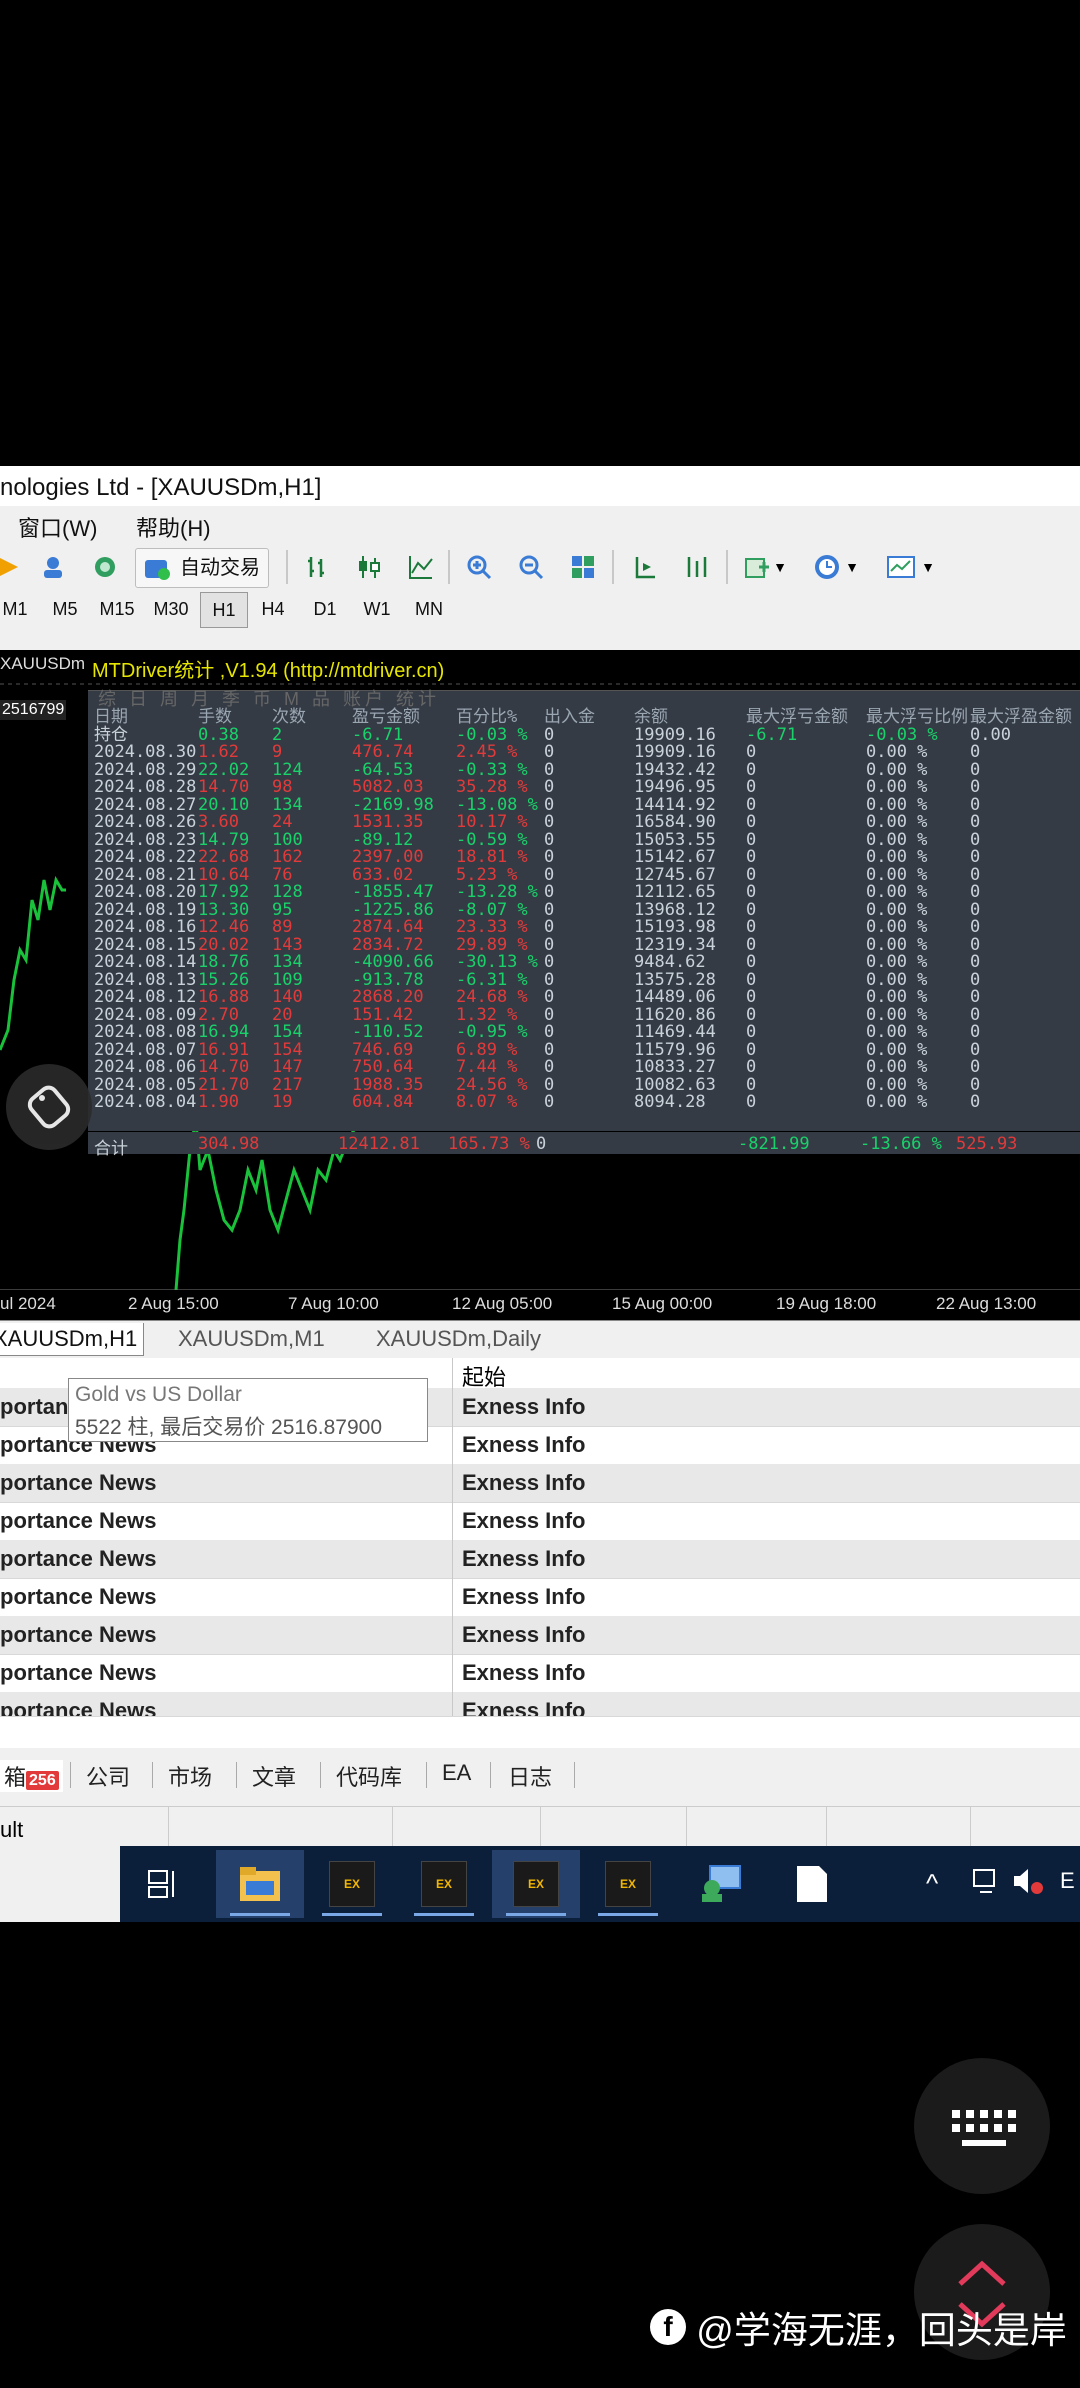 The height and width of the screenshot is (2388, 1080). Describe the element at coordinates (827, 567) in the screenshot. I see `periods-icon` at that location.